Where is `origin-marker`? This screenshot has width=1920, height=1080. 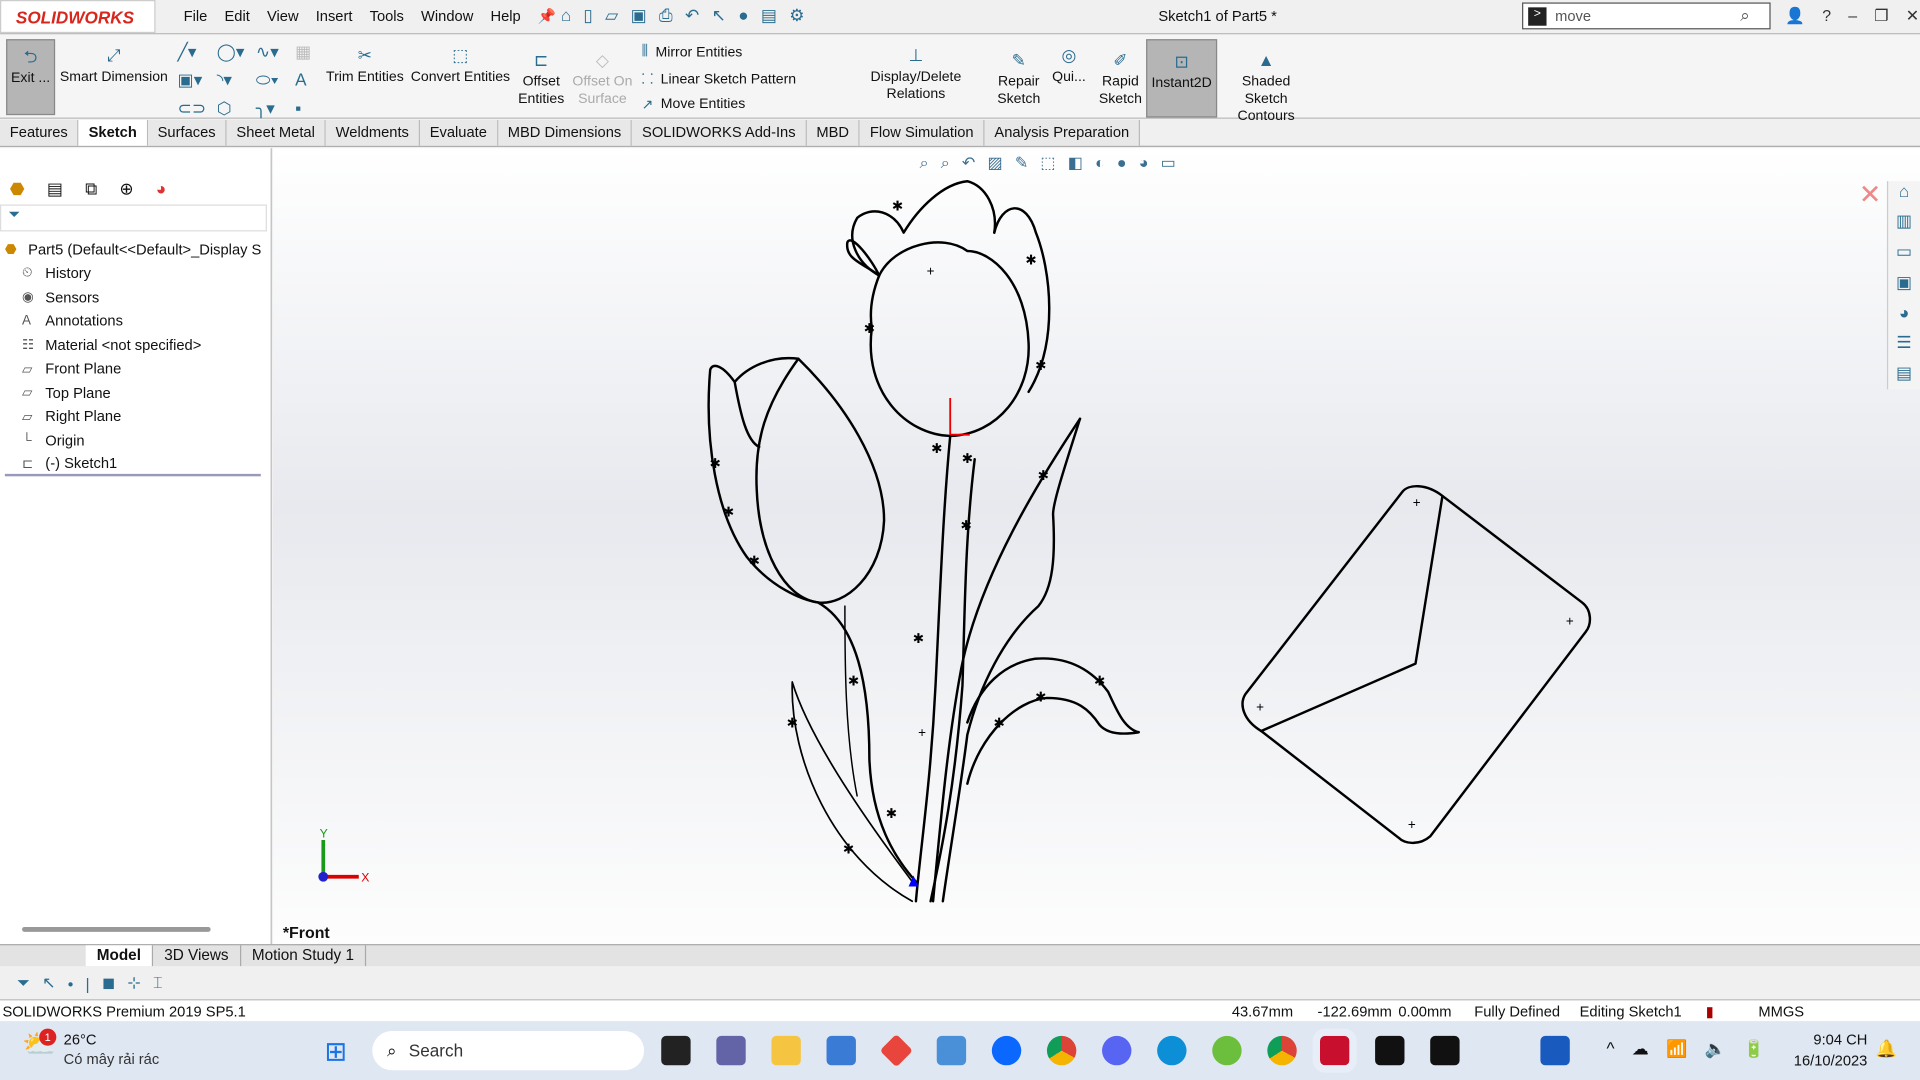
origin-marker is located at coordinates (959, 416).